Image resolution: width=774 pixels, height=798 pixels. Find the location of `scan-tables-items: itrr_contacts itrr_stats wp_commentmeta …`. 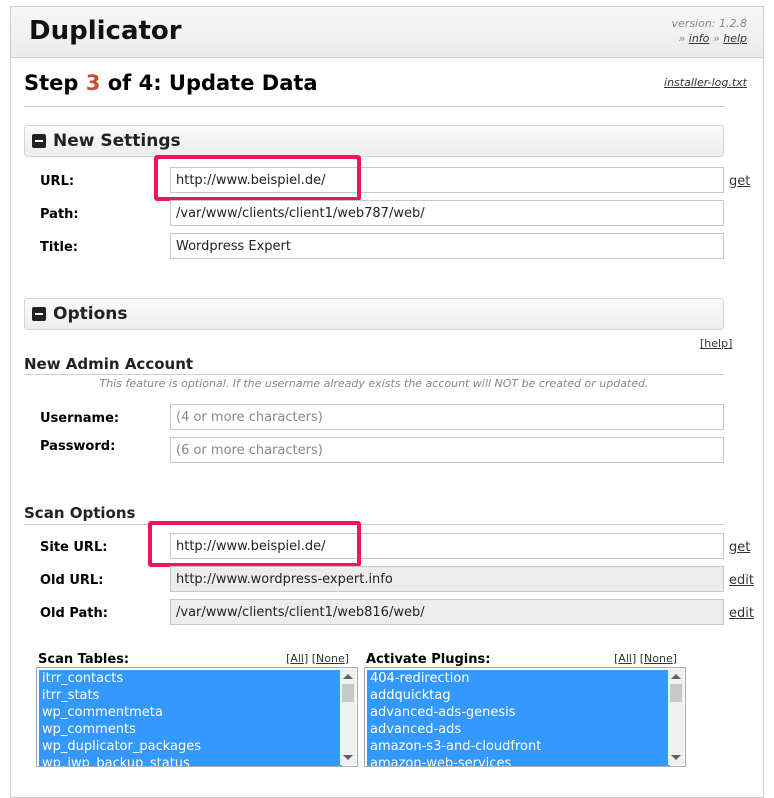

scan-tables-items: itrr_contacts itrr_stats wp_commentmeta … is located at coordinates (190, 718).